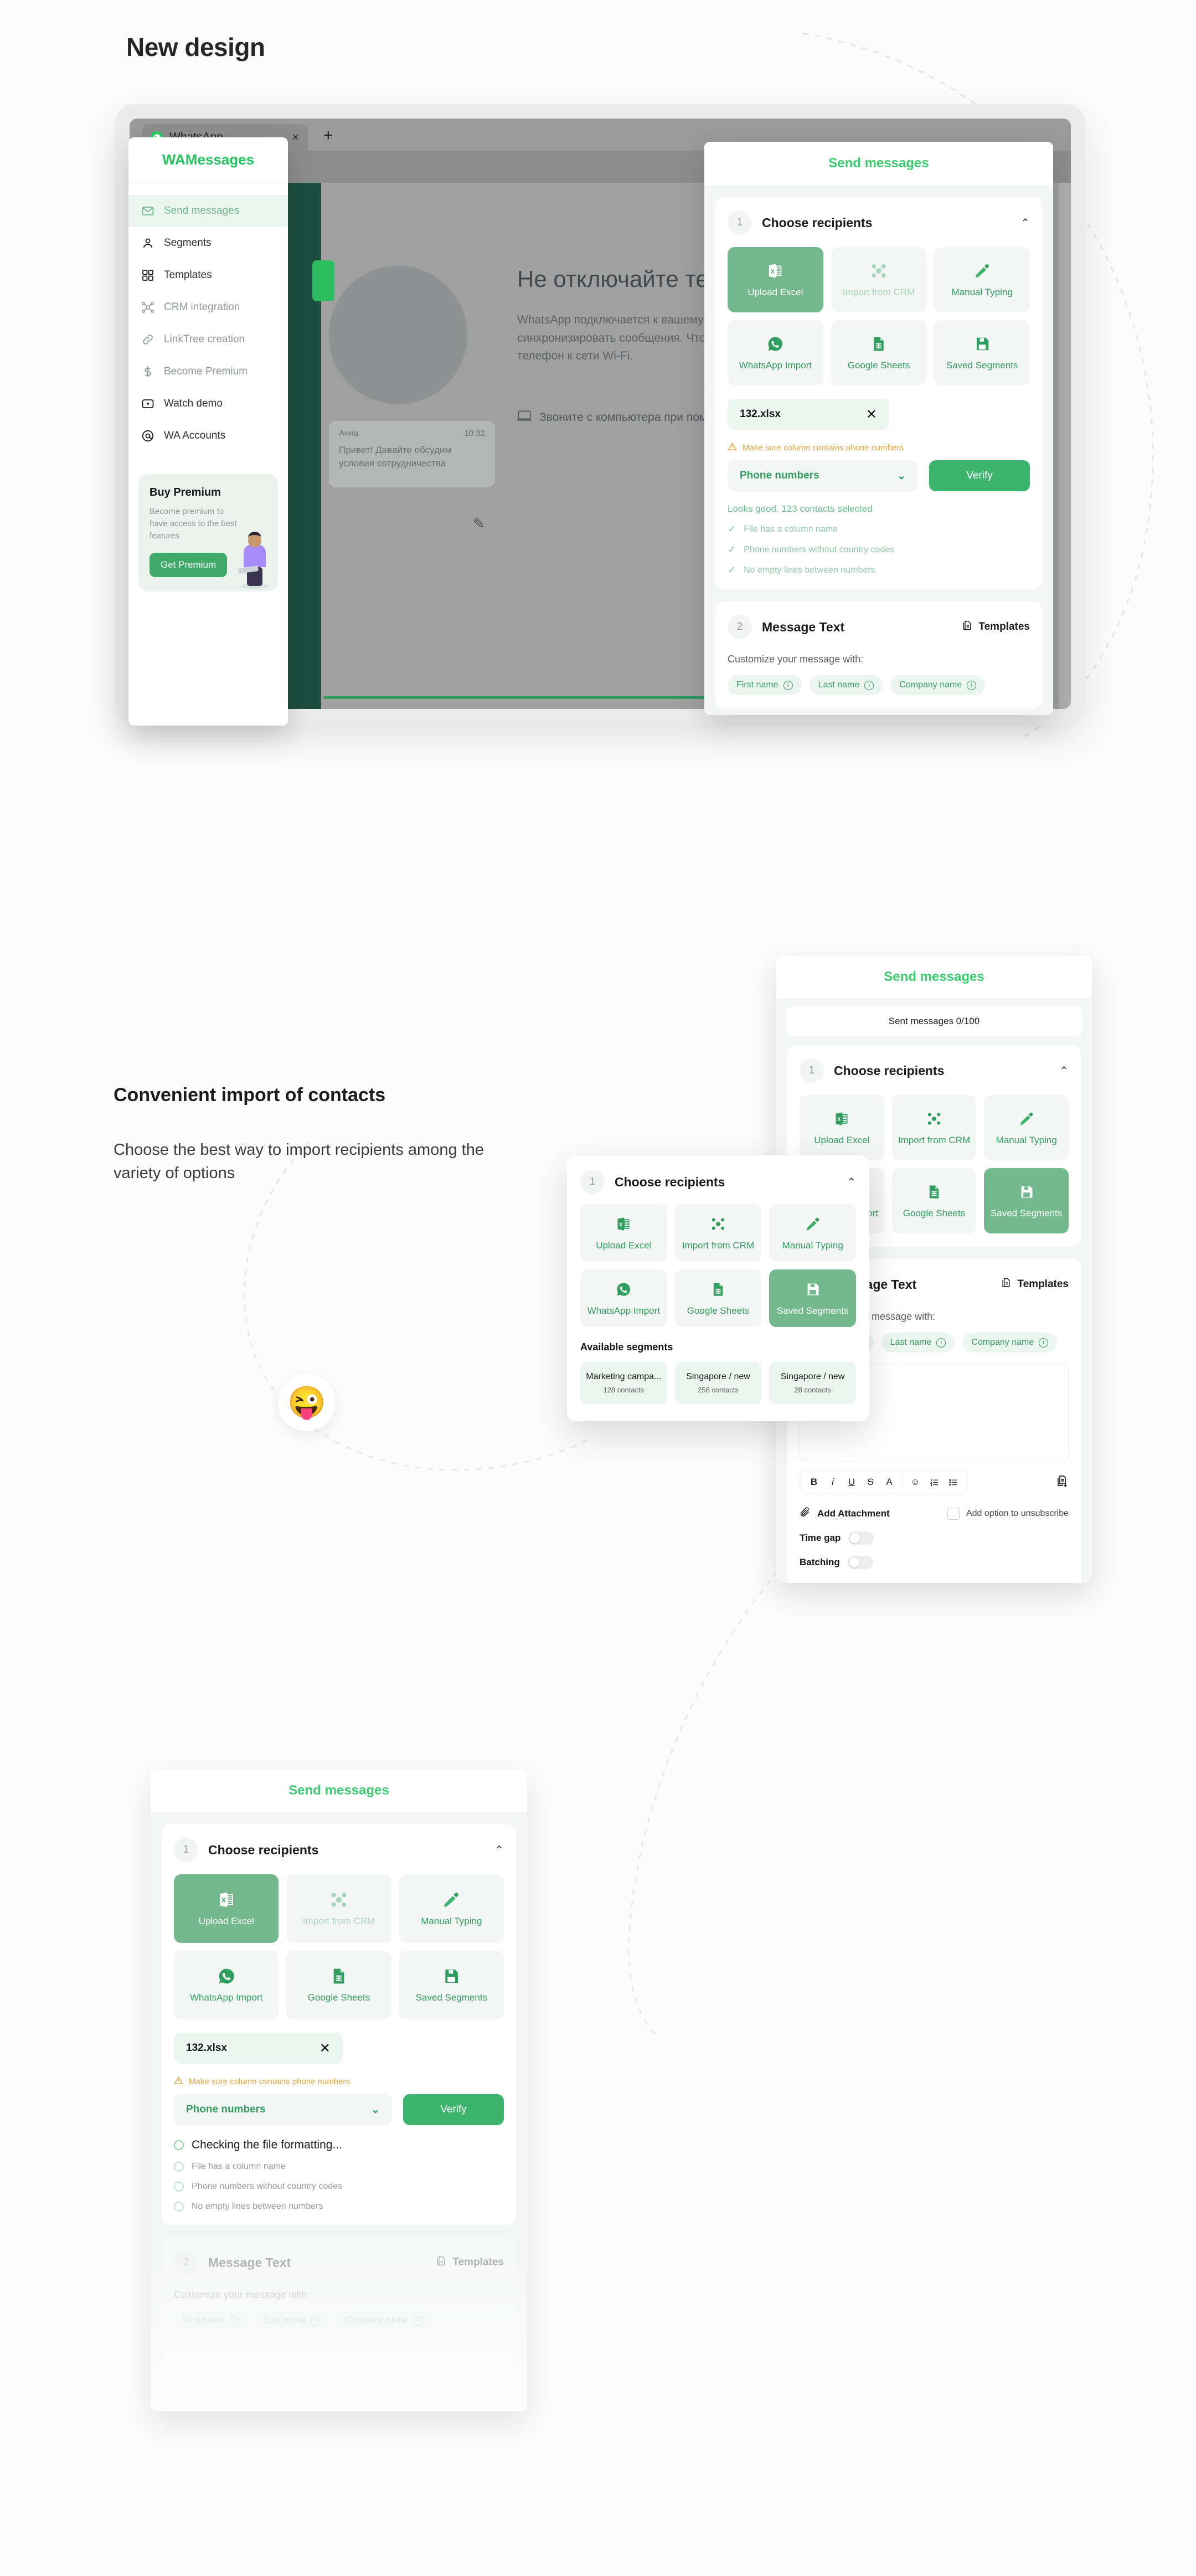 This screenshot has width=1196, height=2576. Describe the element at coordinates (208, 404) in the screenshot. I see `sidebar-item-watch-demo: Watch demo` at that location.